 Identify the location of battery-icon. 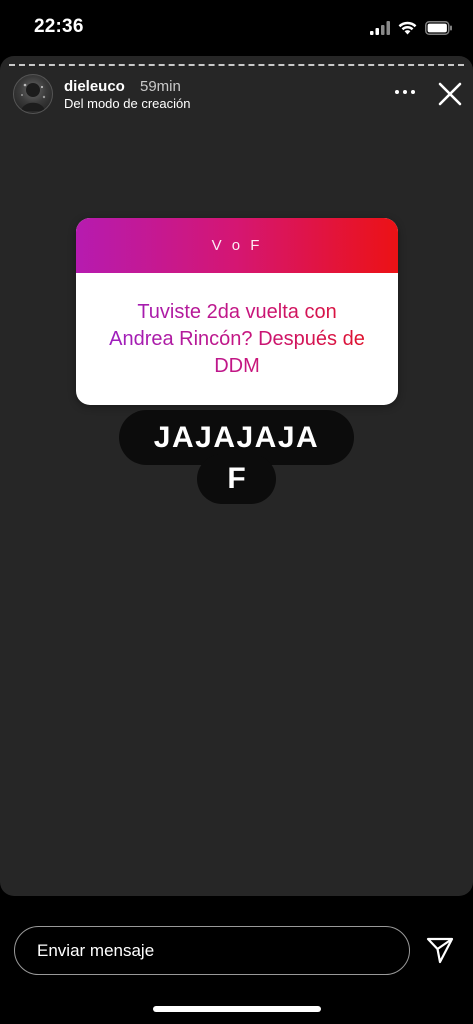
(438, 28).